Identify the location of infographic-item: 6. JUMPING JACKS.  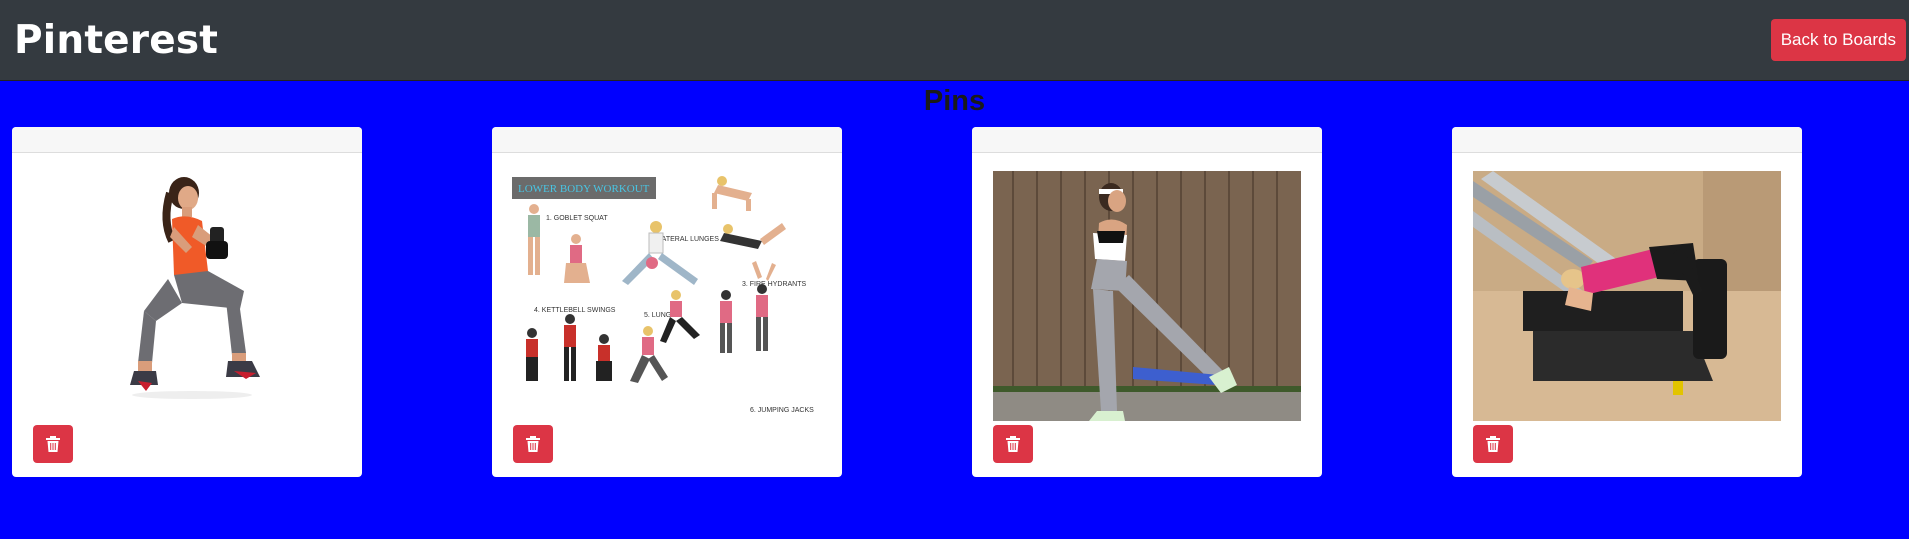
(782, 410).